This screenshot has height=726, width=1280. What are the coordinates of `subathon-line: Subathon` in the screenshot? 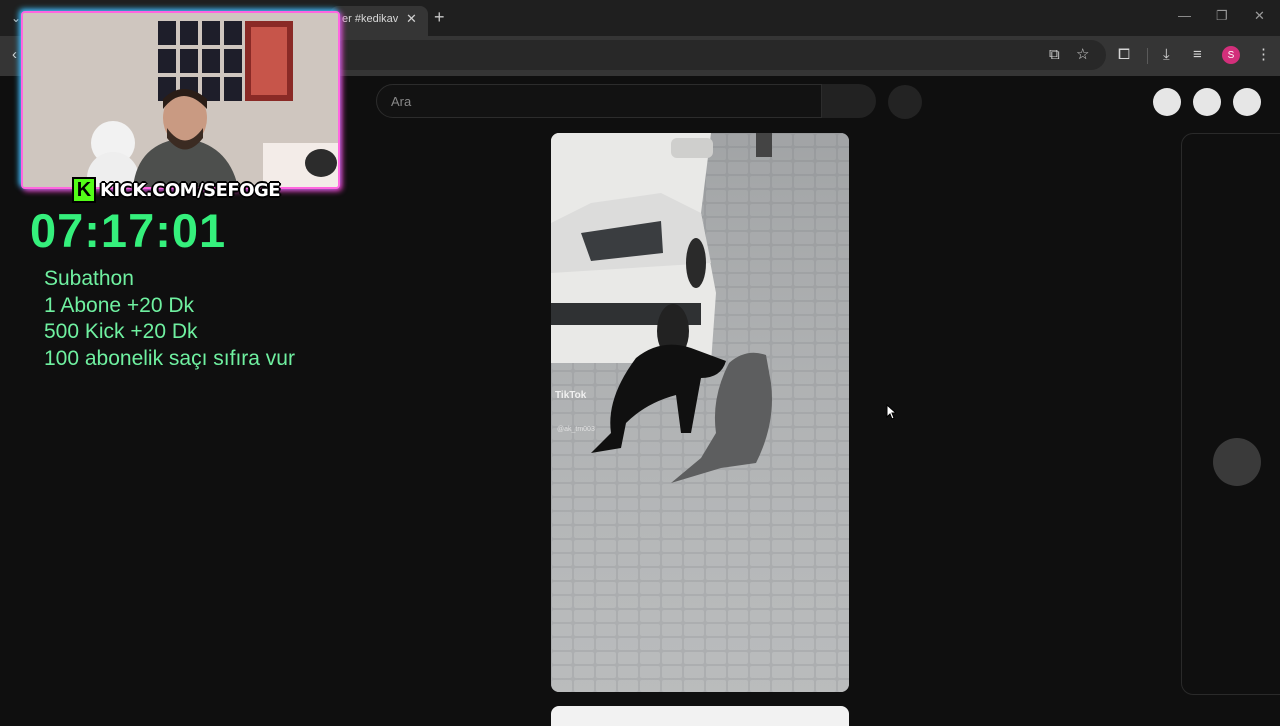 It's located at (89, 278).